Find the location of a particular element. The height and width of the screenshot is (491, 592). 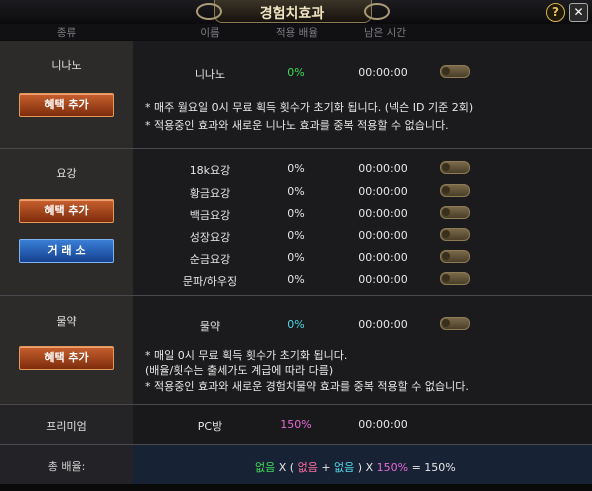

potion-note-3: * 적용중인 효과와 새로운 경험치물약 효과를 중복 적용할 수 없습니다. is located at coordinates (307, 386).